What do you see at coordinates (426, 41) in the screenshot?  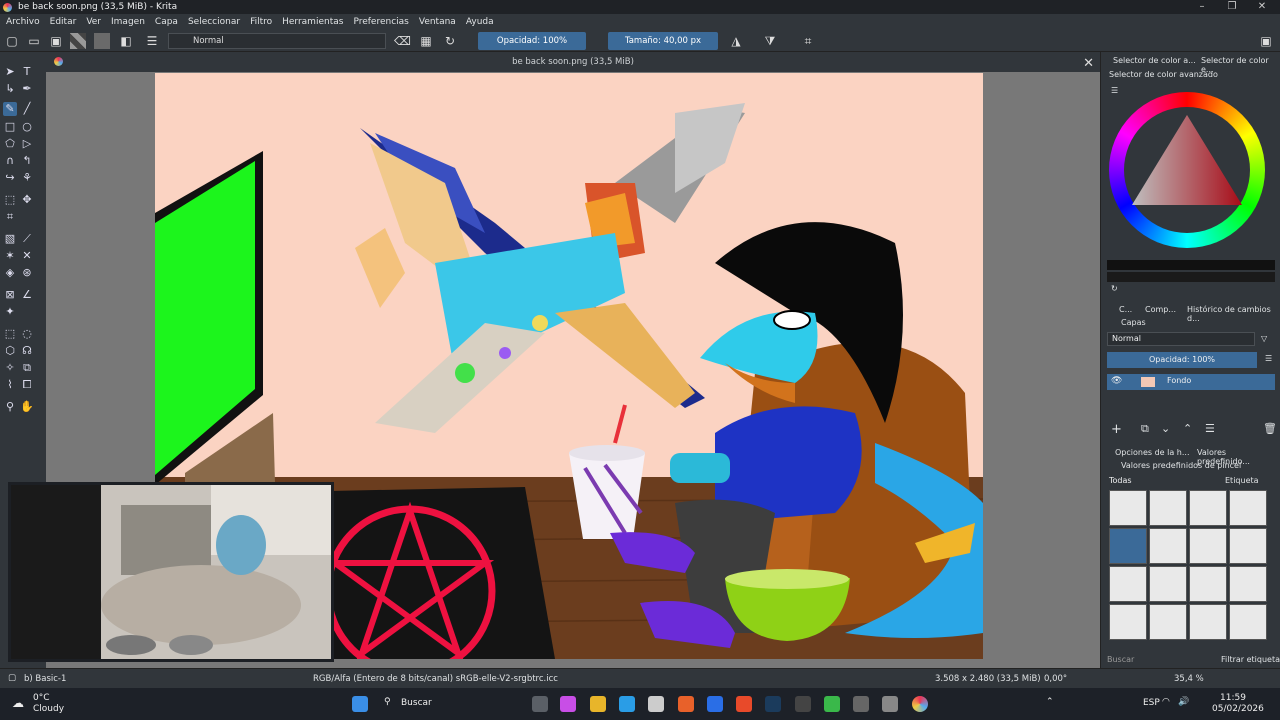 I see `alpha-lock-icon: ▦` at bounding box center [426, 41].